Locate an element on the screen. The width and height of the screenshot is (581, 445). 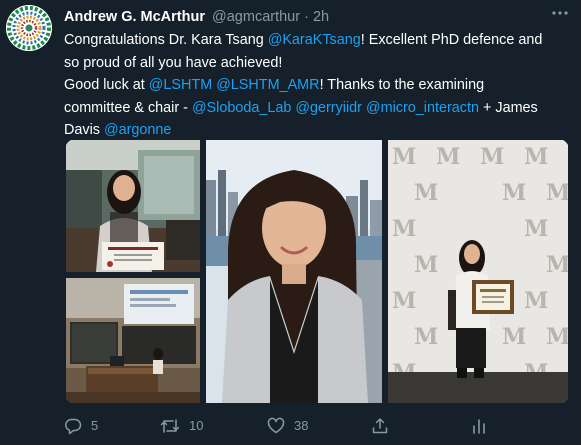
share-icon is located at coordinates (380, 426).